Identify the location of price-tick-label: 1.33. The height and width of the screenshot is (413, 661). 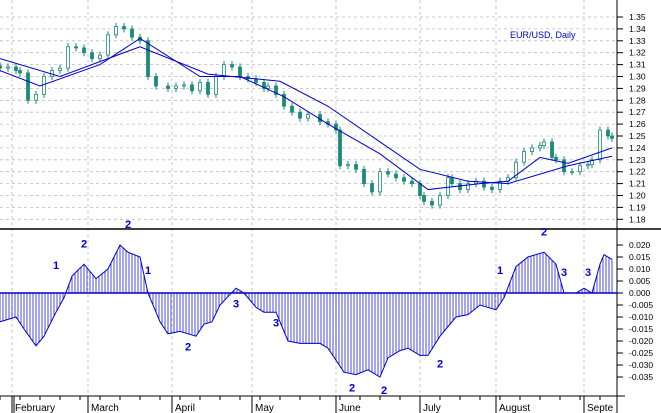
(637, 41).